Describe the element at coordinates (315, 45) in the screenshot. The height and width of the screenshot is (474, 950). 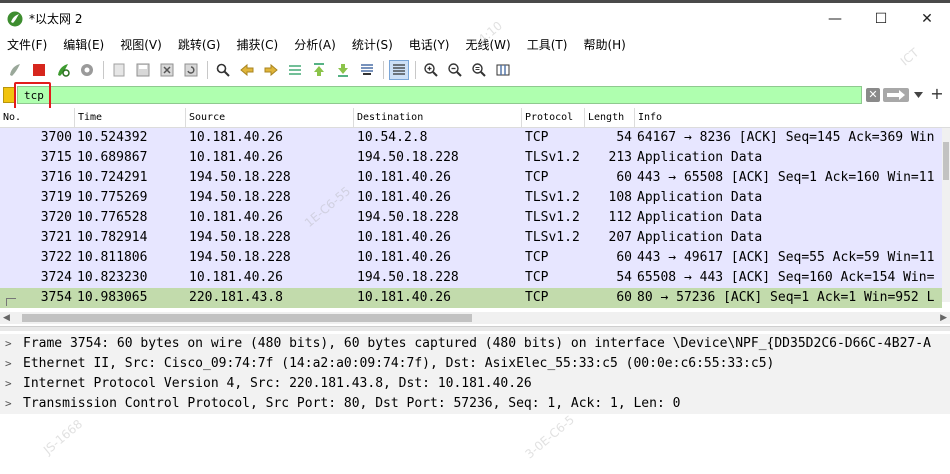
I see `menu-analyze: 分析(A)` at that location.